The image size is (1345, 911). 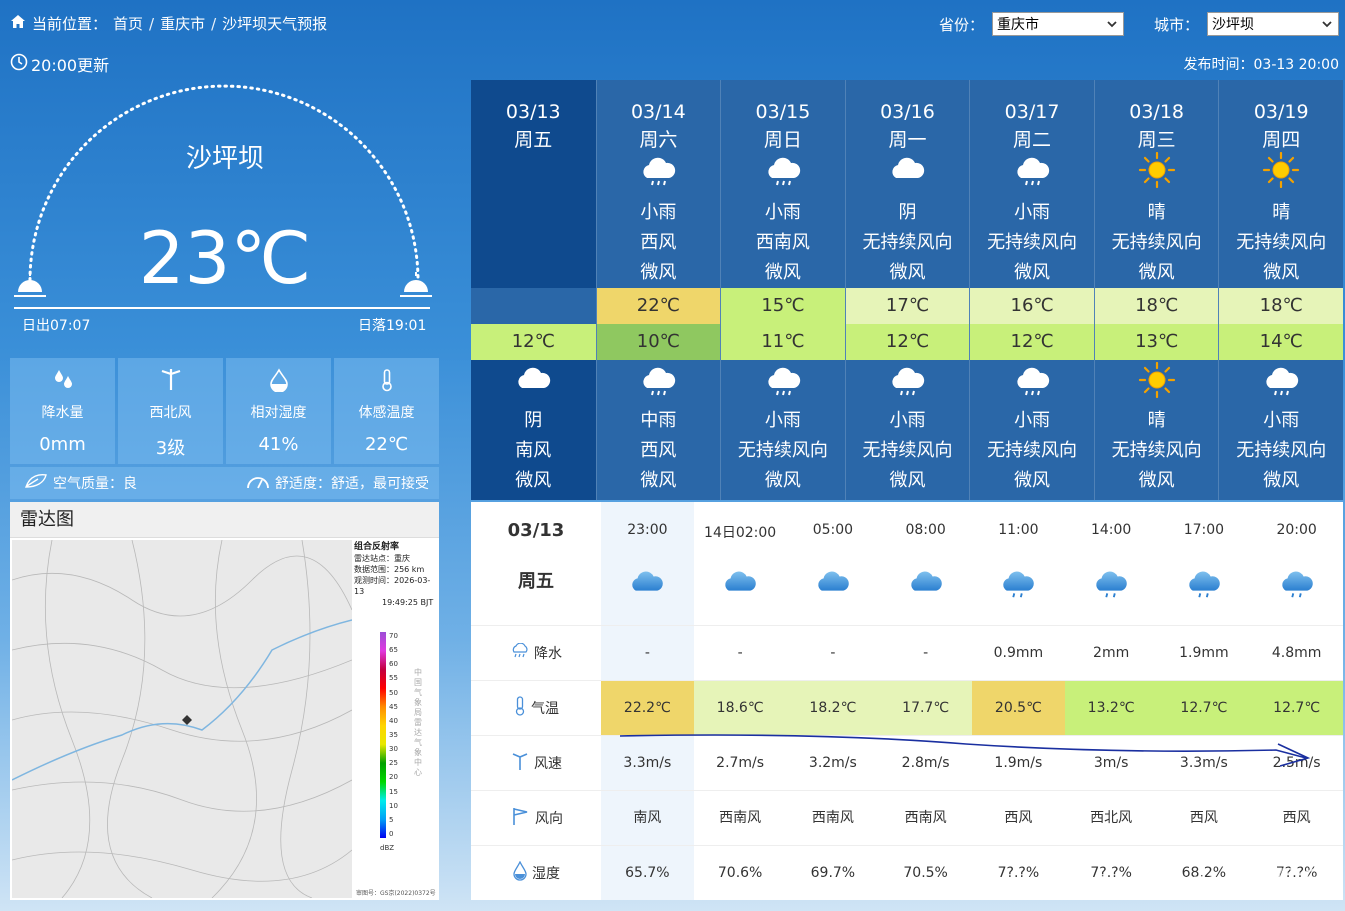 What do you see at coordinates (224, 483) in the screenshot?
I see `air-comfort-bar: 空气质量：良 舒适度：舒适，最可接受` at bounding box center [224, 483].